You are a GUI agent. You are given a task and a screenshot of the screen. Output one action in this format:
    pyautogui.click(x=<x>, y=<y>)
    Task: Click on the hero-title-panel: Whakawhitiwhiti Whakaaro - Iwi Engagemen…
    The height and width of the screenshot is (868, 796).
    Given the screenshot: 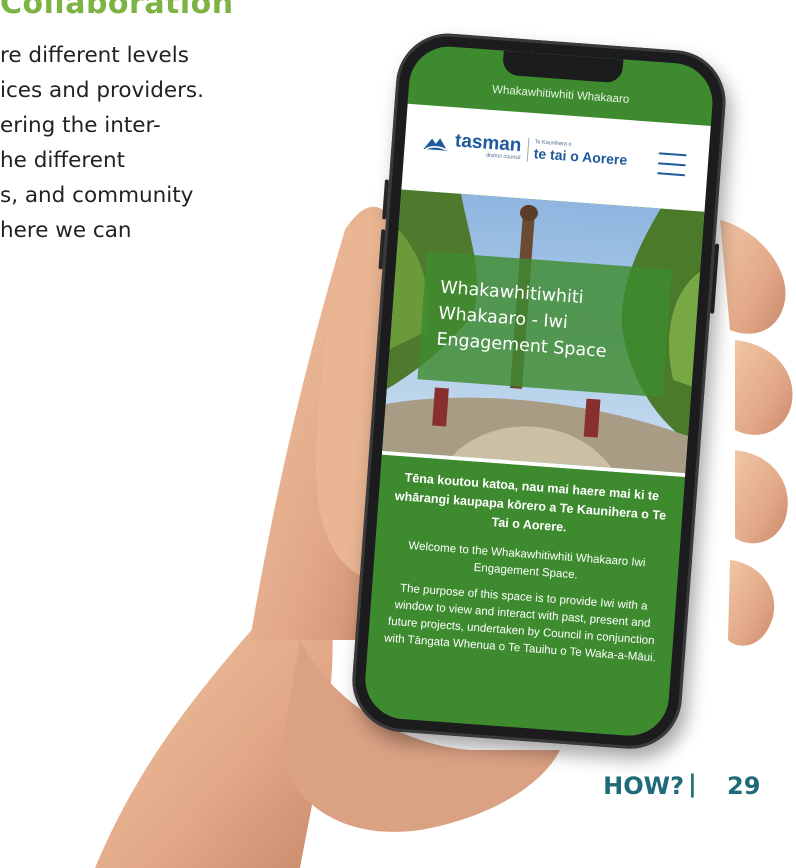 What is the action you would take?
    pyautogui.click(x=545, y=324)
    